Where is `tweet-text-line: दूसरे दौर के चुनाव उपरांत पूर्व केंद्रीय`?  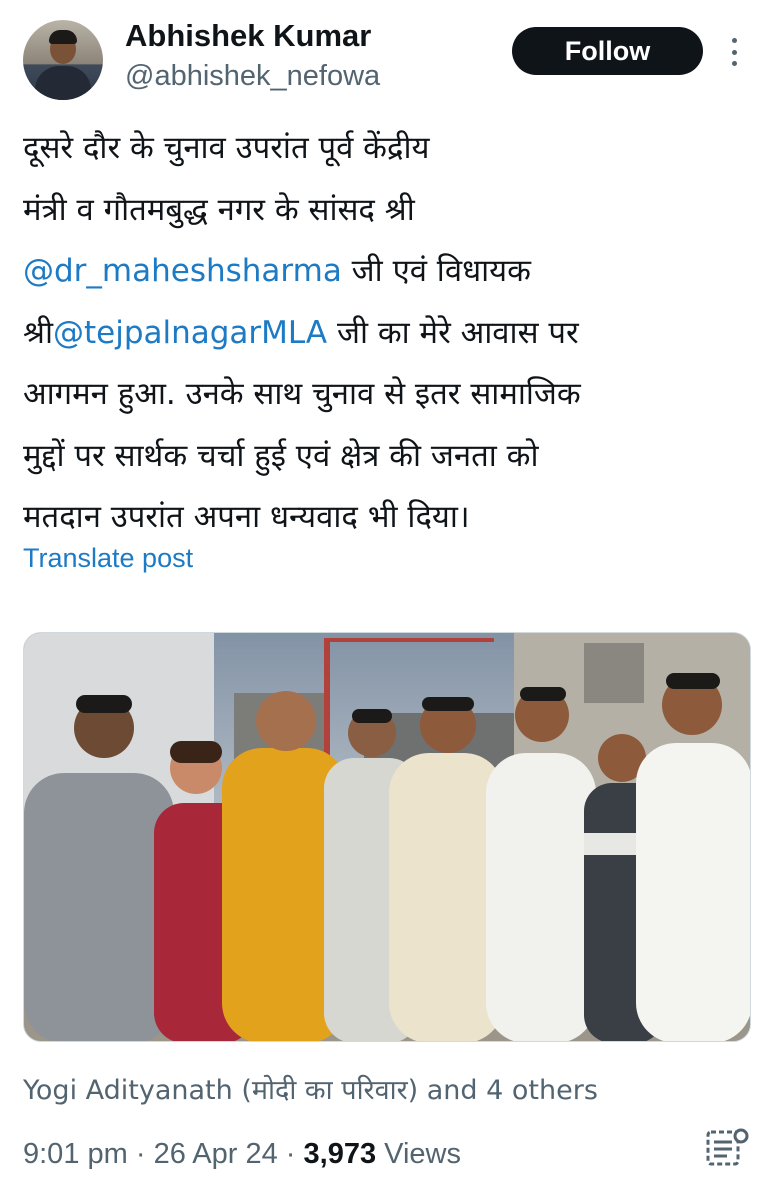
tweet-text-line: दूसरे दौर के चुनाव उपरांत पूर्व केंद्रीय is located at coordinates (388, 149).